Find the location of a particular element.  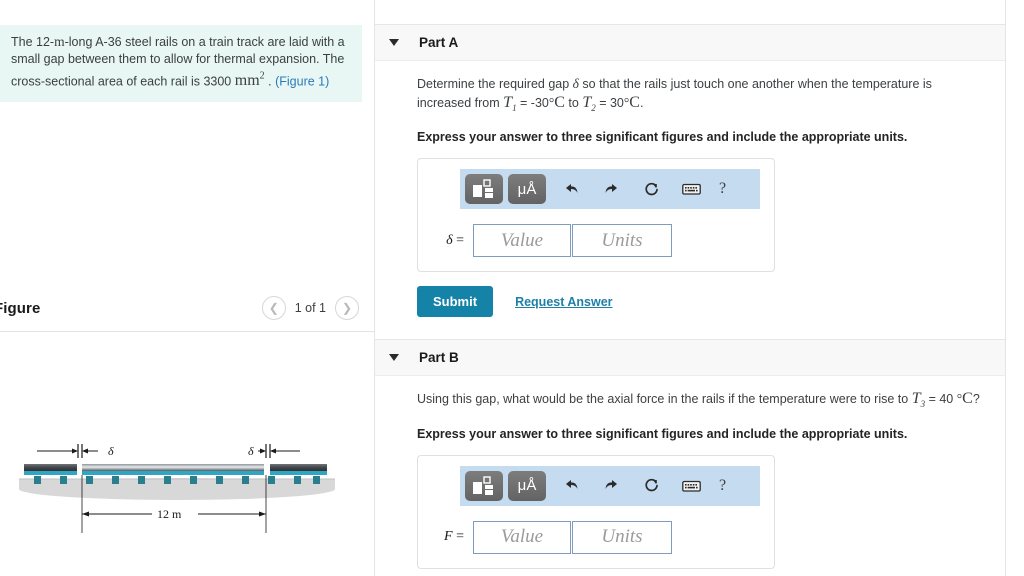

rail-gap-diagram: δ δ 12 m is located at coordinates (177, 488).